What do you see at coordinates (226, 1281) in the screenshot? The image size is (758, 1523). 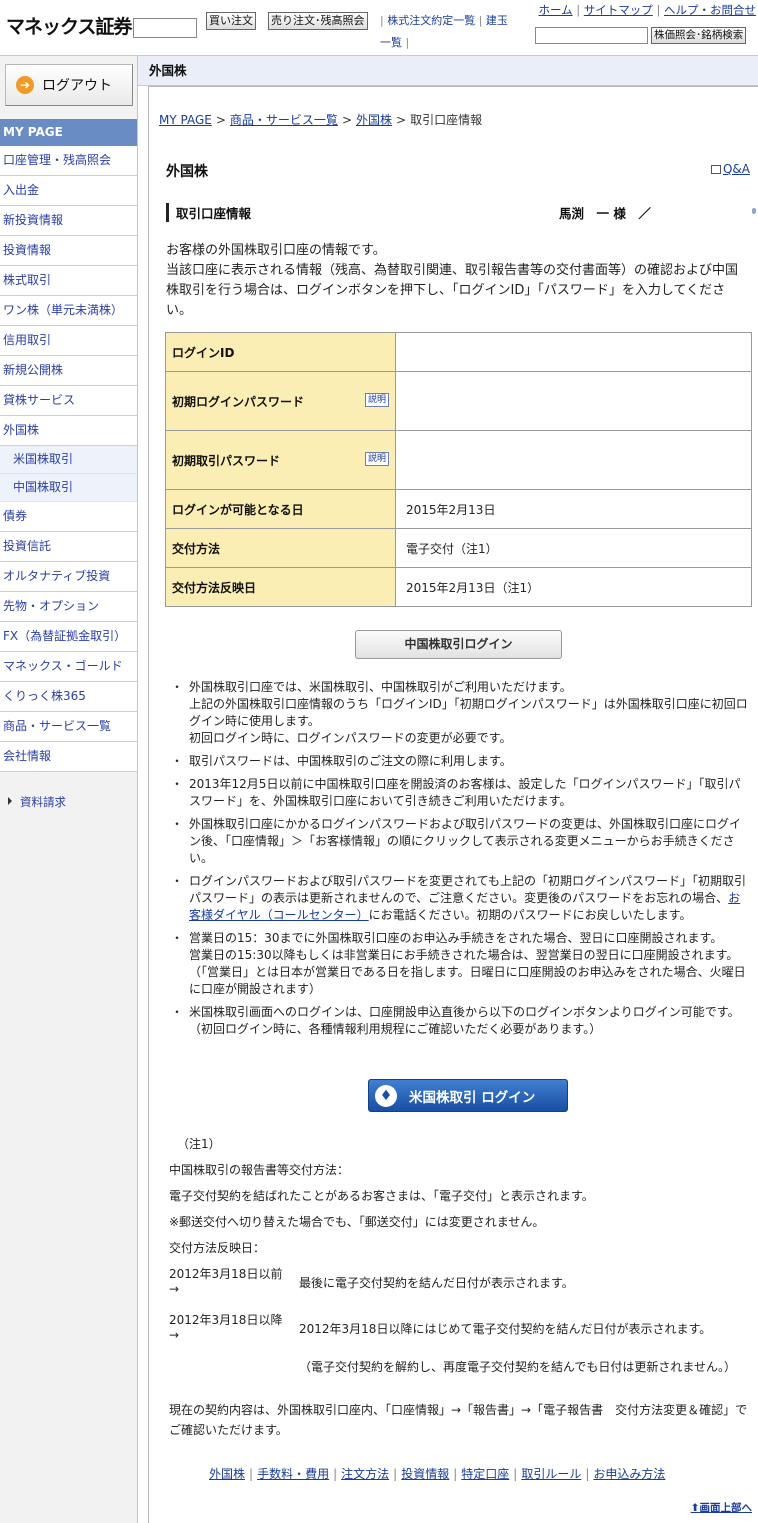 I see `fn-date1: 2012年3月18日以前 →` at bounding box center [226, 1281].